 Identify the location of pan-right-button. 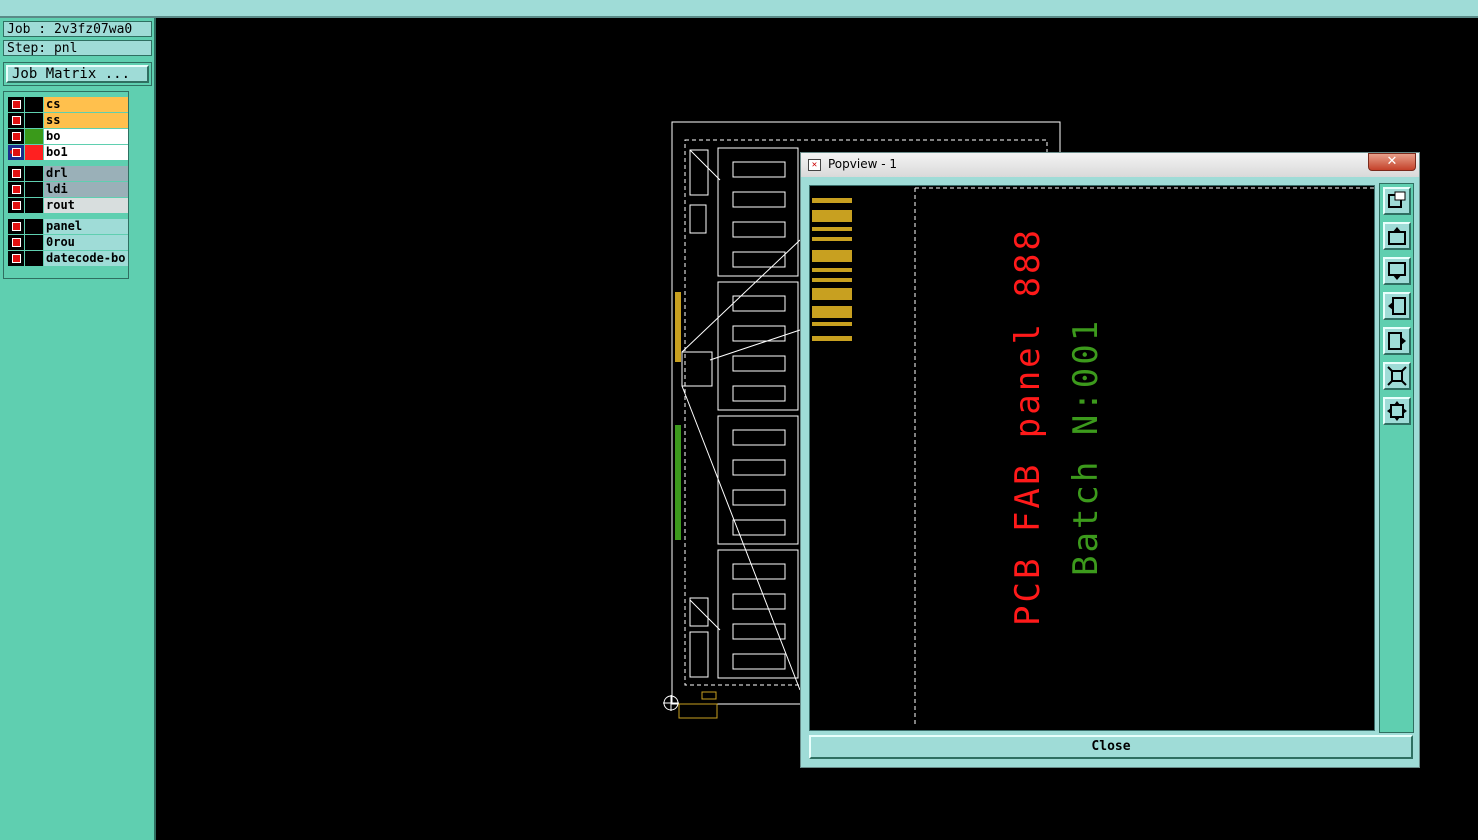
(1397, 341).